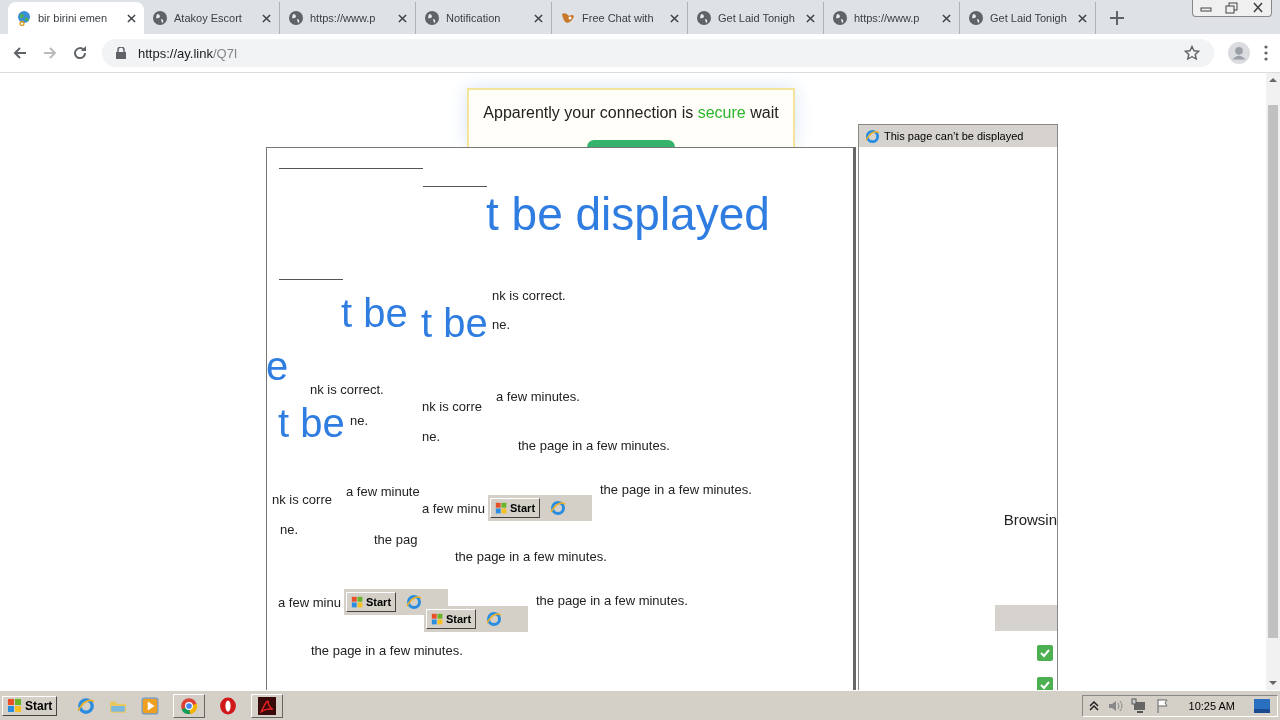  What do you see at coordinates (631, 113) in the screenshot?
I see `notice-text: Apparently your connection is secure wait` at bounding box center [631, 113].